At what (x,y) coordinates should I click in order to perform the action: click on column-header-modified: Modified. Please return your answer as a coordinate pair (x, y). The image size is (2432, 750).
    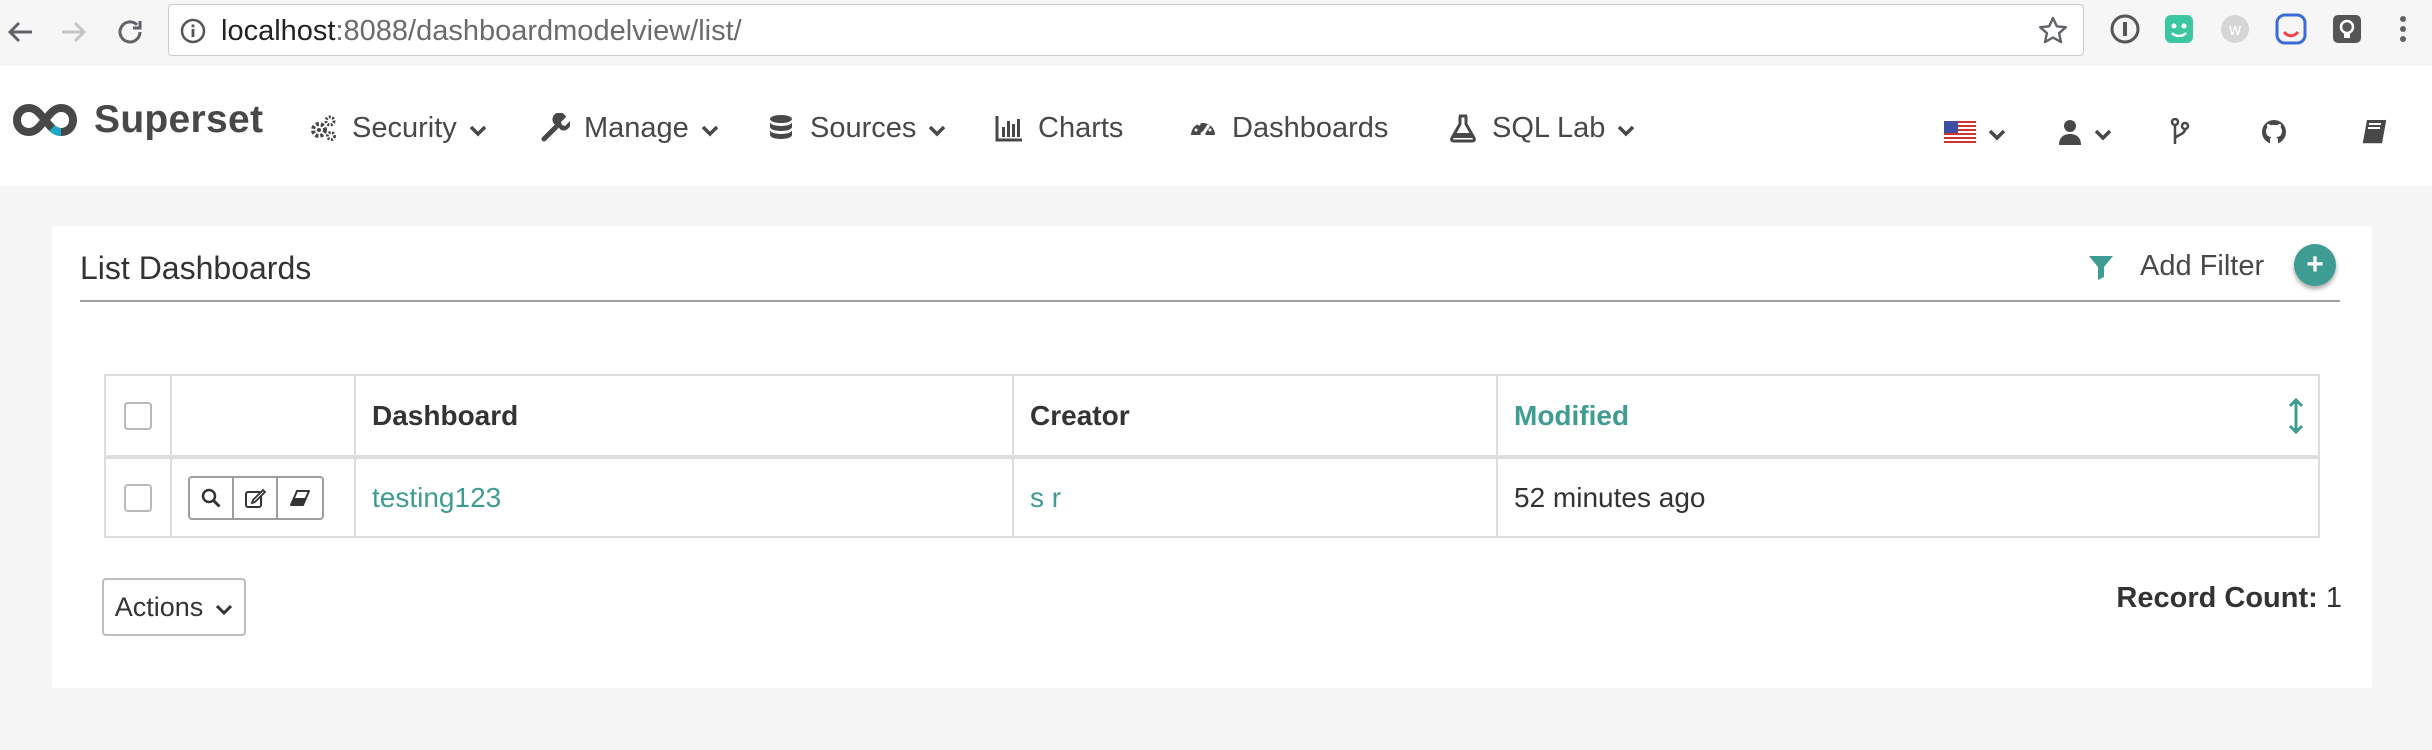
    Looking at the image, I should click on (1908, 416).